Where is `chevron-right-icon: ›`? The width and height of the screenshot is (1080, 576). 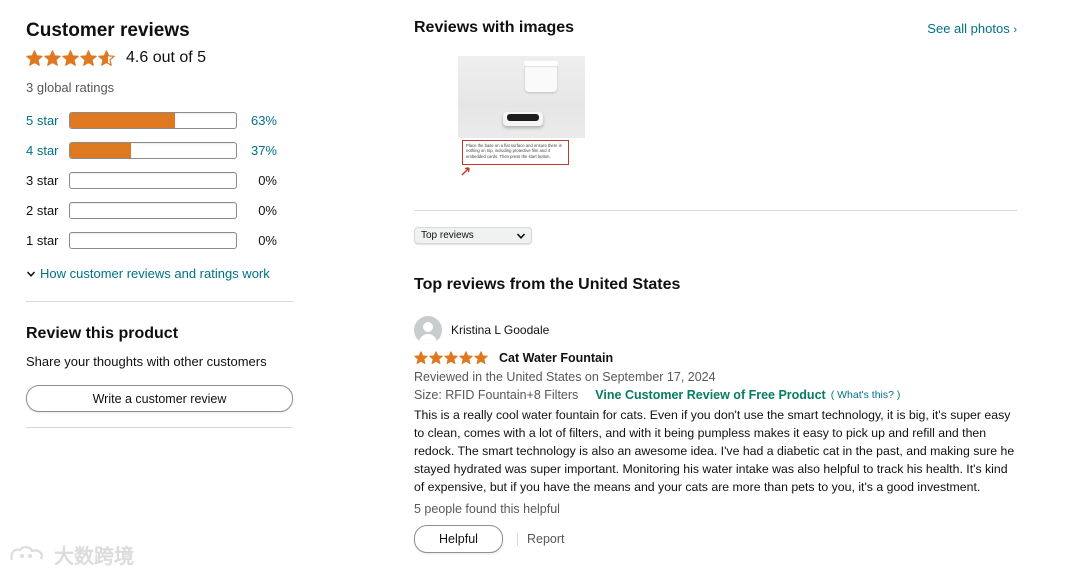
chevron-right-icon: › is located at coordinates (1015, 29).